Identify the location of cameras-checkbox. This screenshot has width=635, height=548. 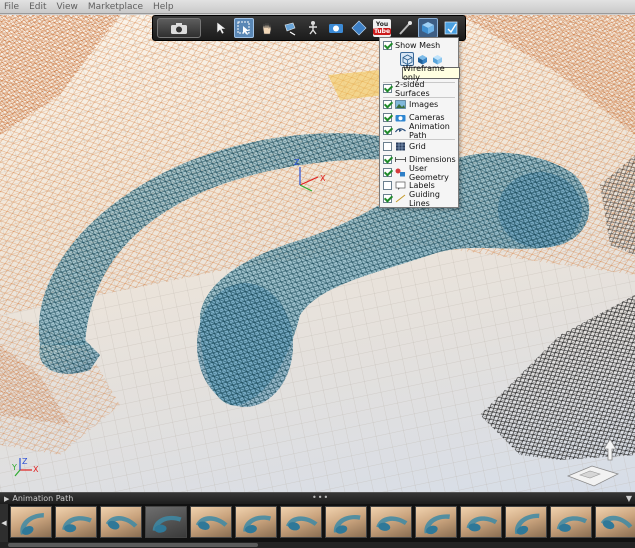
(387, 117).